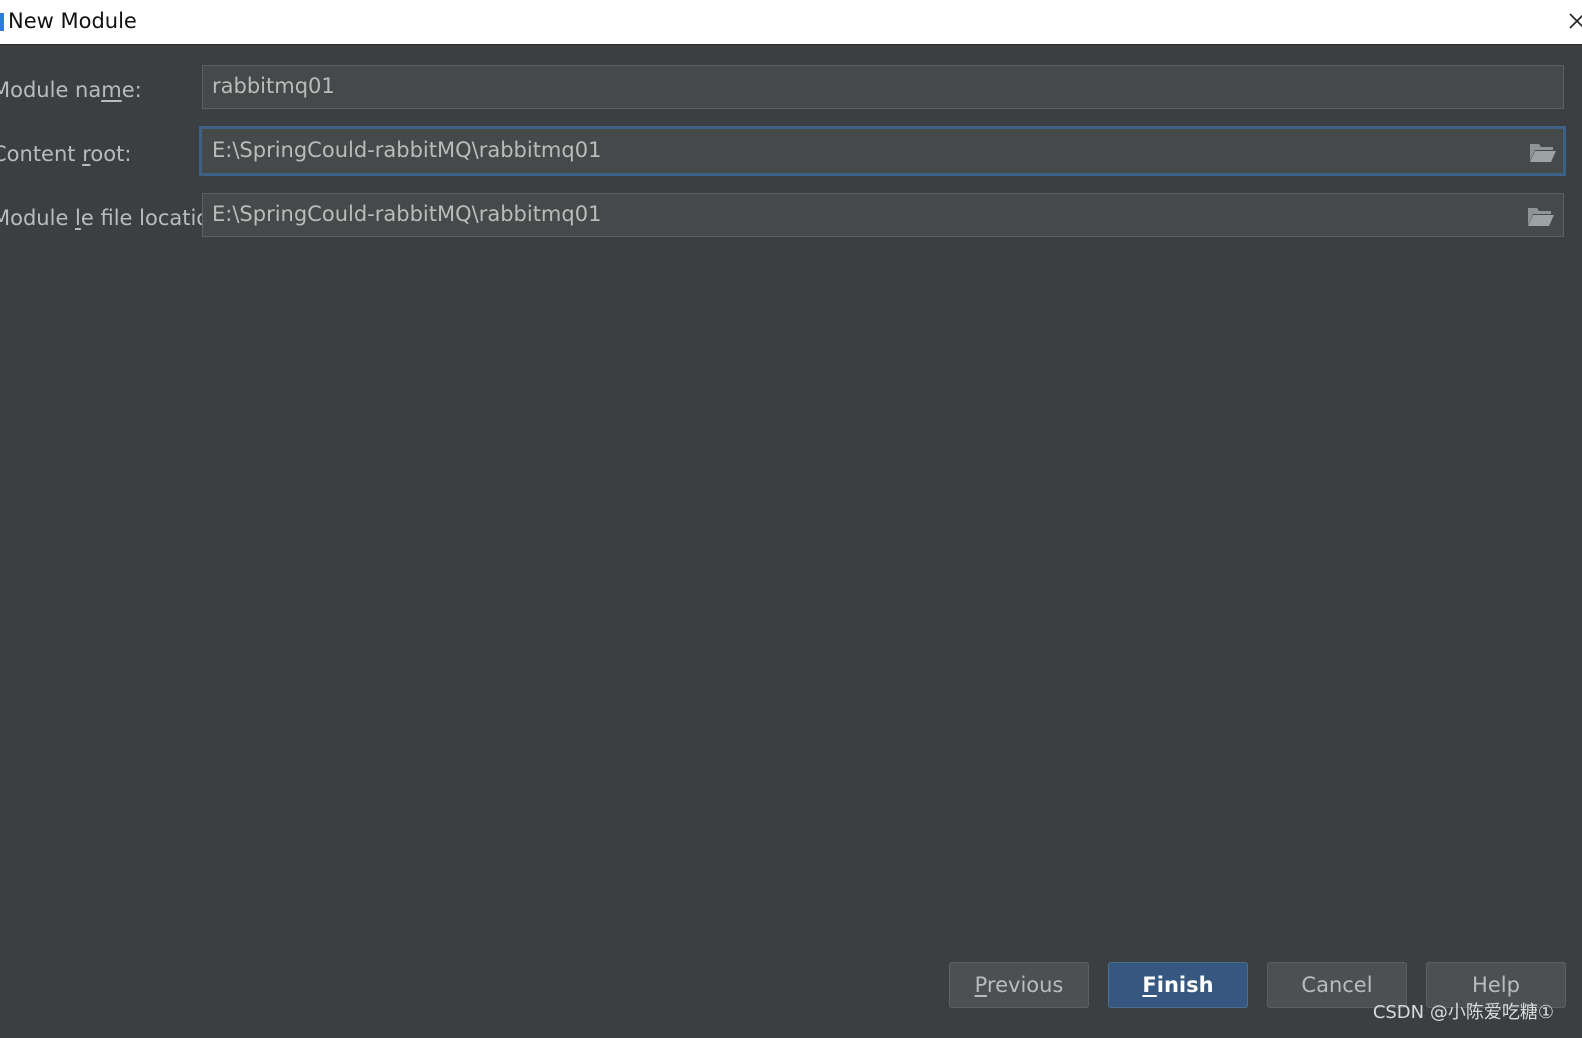  I want to click on close-icon, so click(1574, 21).